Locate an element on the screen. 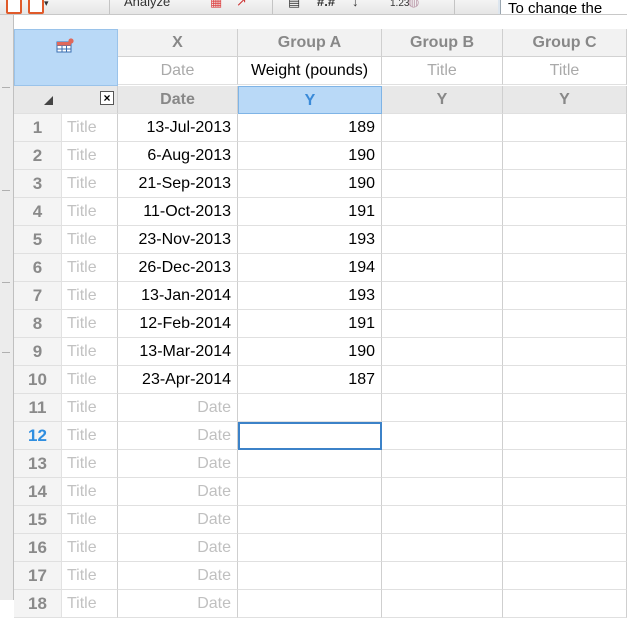  table-format-icon: ▤ is located at coordinates (294, 5).